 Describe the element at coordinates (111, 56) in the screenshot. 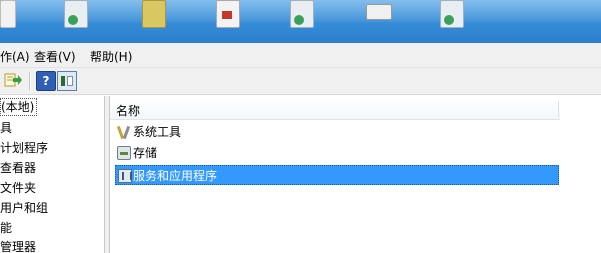

I see `menu-help: 帮助(H)` at that location.